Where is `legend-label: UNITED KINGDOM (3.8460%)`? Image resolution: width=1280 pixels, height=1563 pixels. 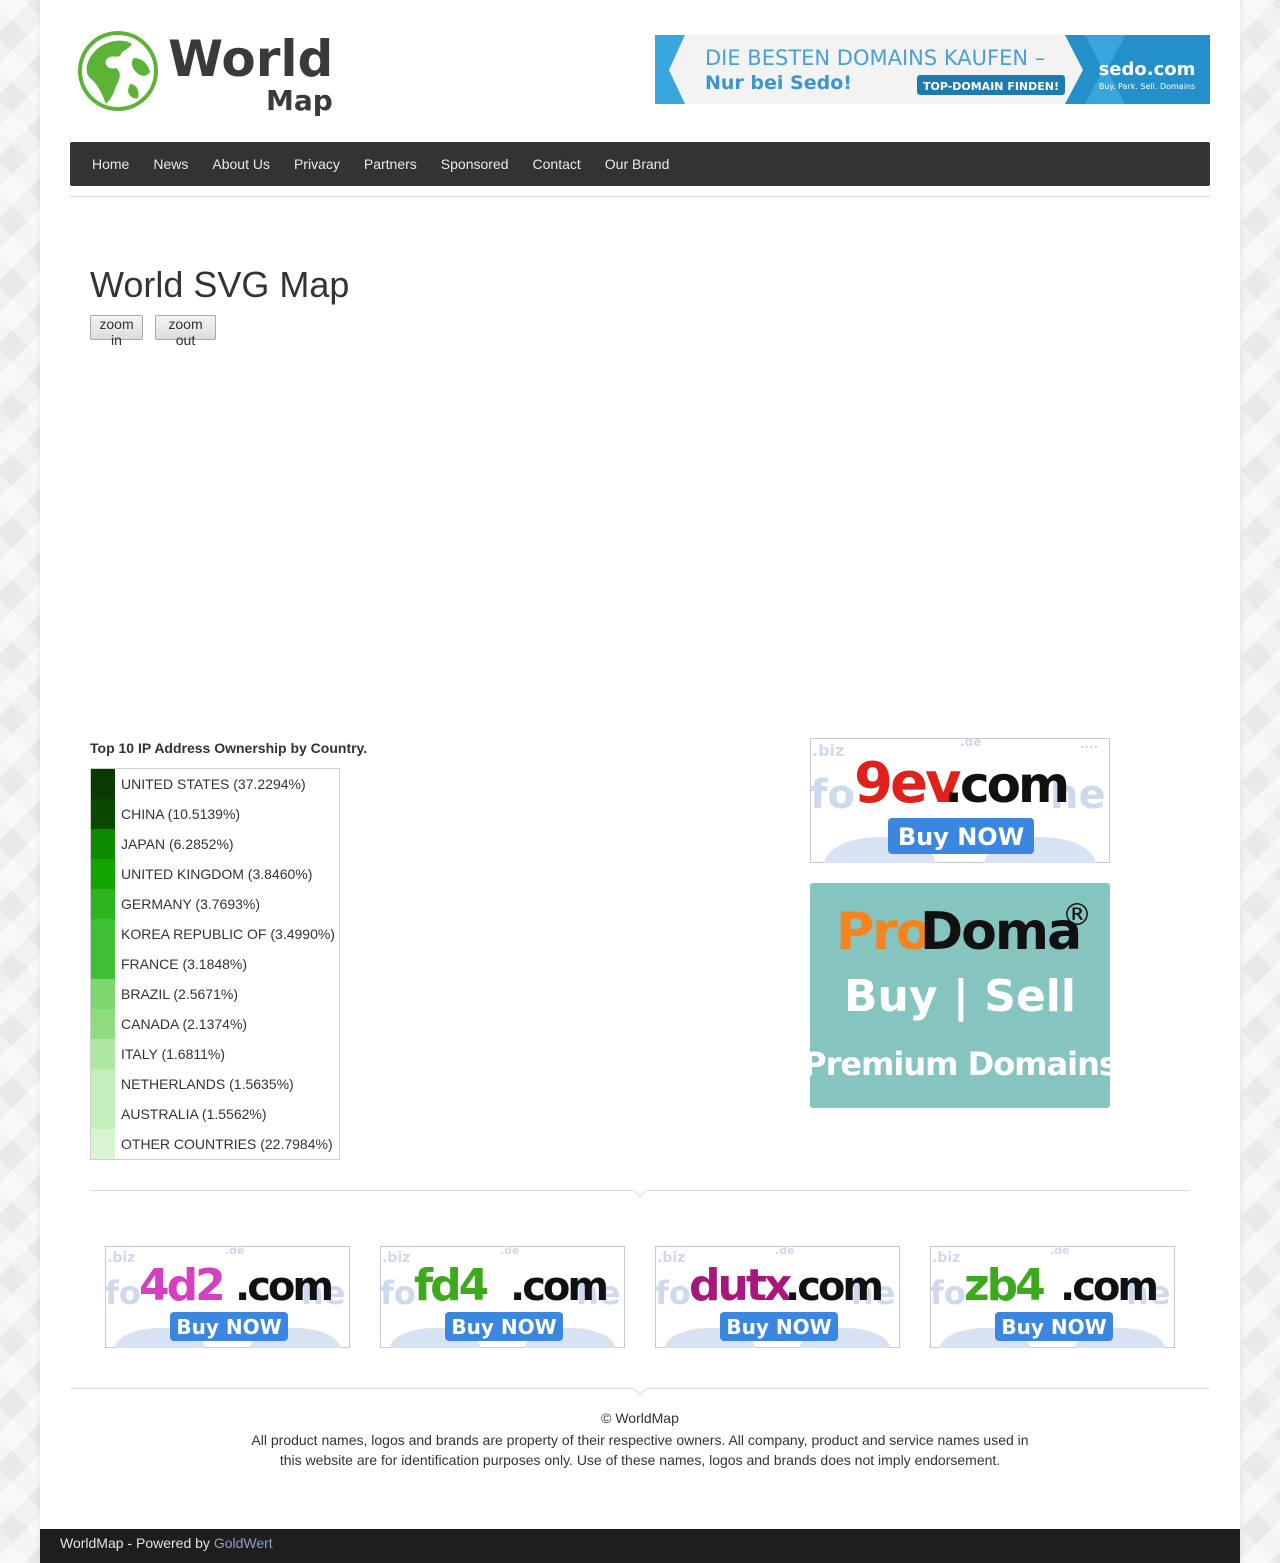 legend-label: UNITED KINGDOM (3.8460%) is located at coordinates (217, 874).